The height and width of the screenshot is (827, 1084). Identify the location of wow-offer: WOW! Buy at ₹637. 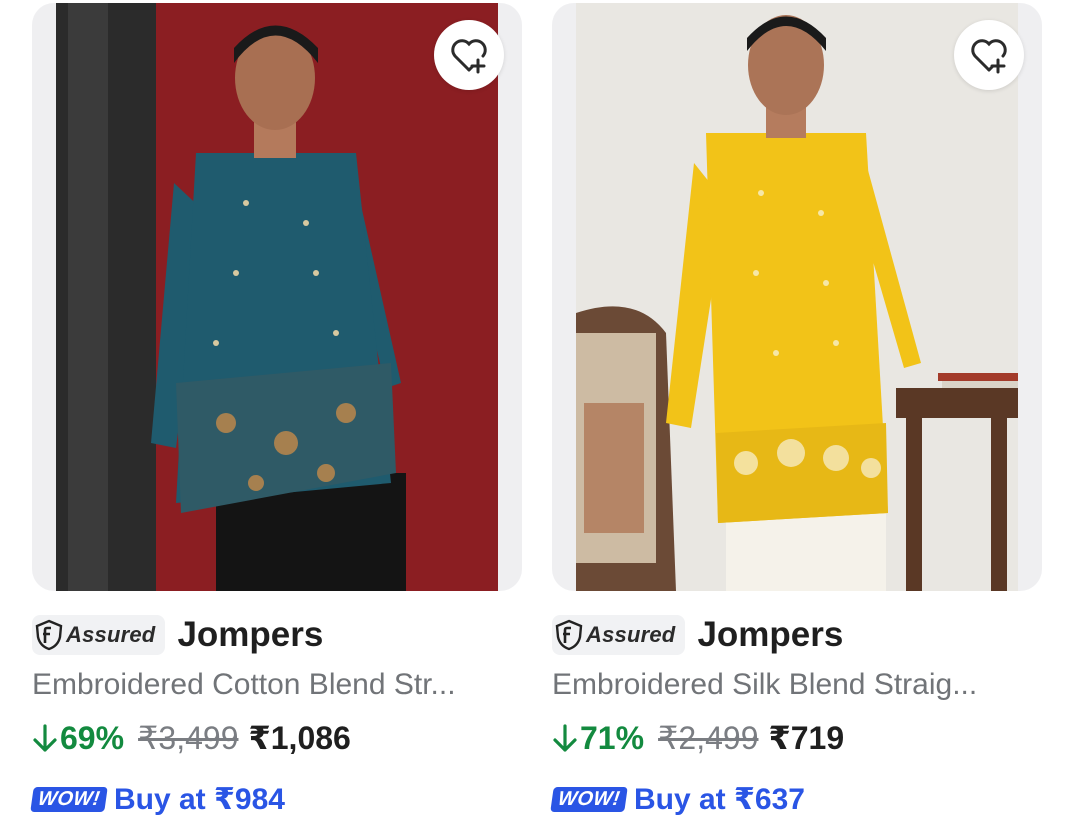
(677, 799).